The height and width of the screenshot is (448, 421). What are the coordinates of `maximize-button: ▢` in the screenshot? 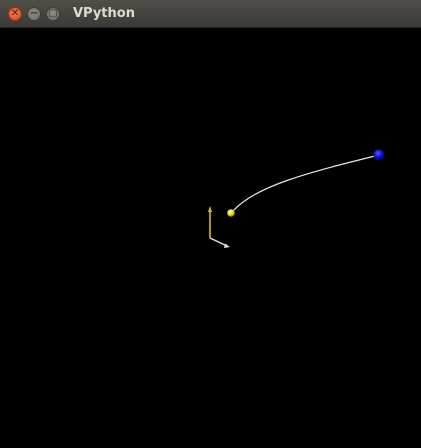 It's located at (53, 14).